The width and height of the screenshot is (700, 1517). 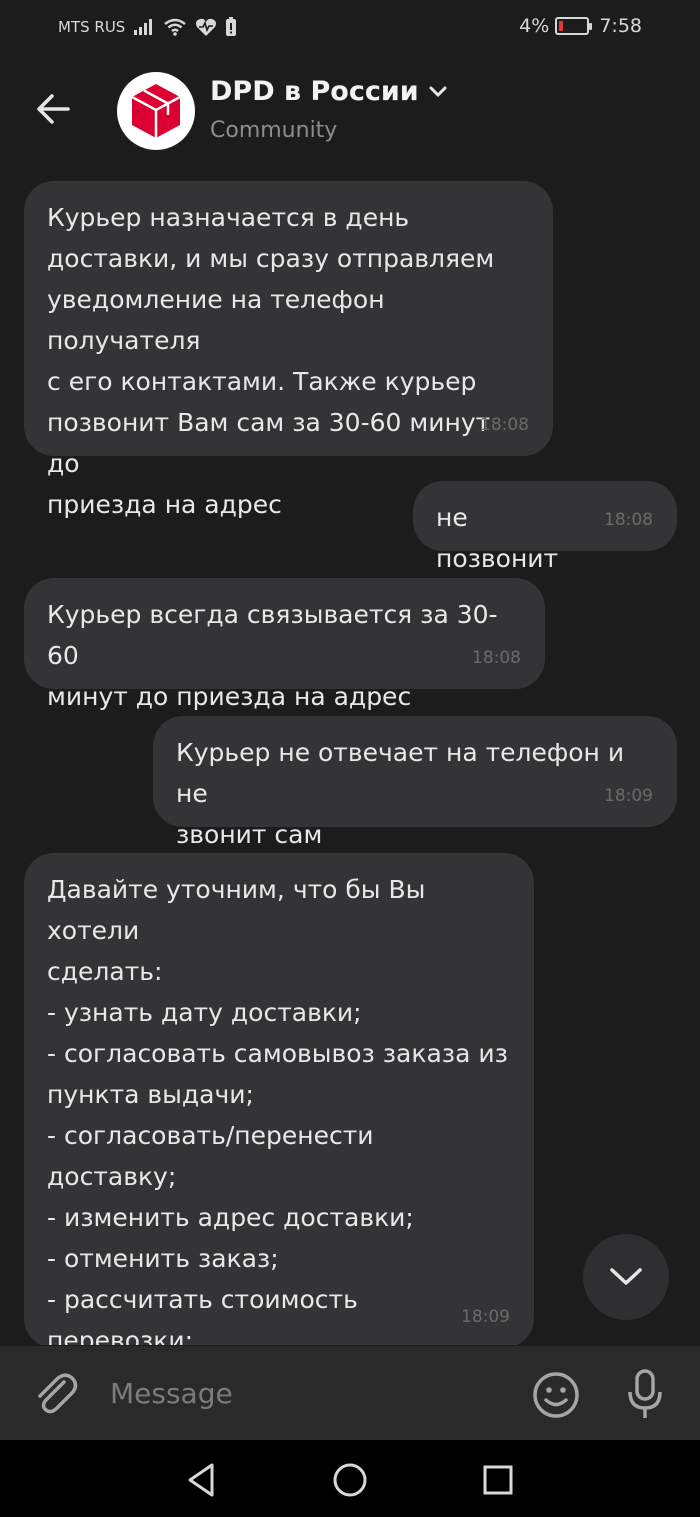 I want to click on status-left: MTS RUS, so click(x=147, y=27).